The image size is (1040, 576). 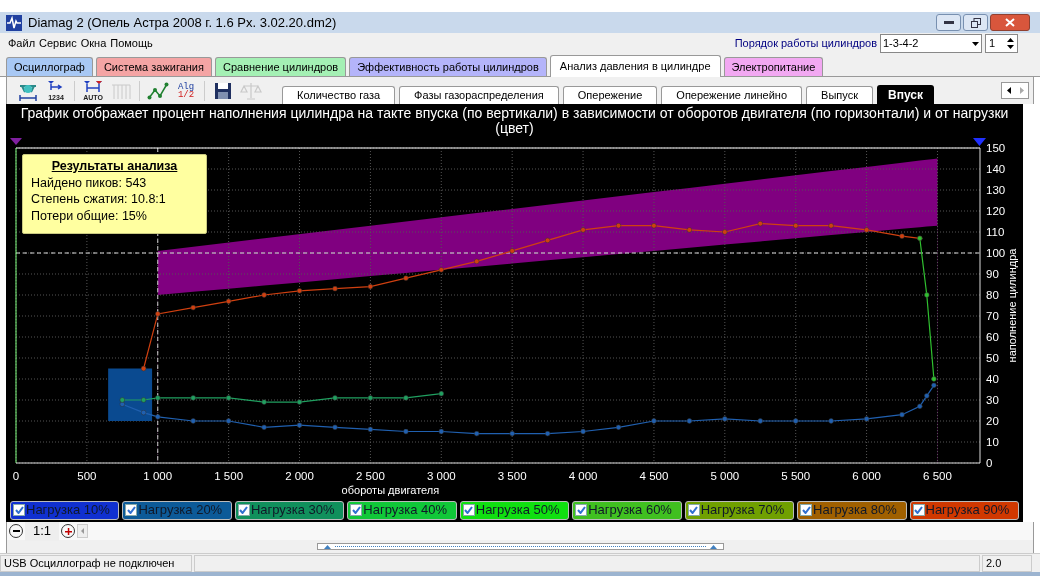 I want to click on legend-label: Нагрузка 20%, so click(x=180, y=510).